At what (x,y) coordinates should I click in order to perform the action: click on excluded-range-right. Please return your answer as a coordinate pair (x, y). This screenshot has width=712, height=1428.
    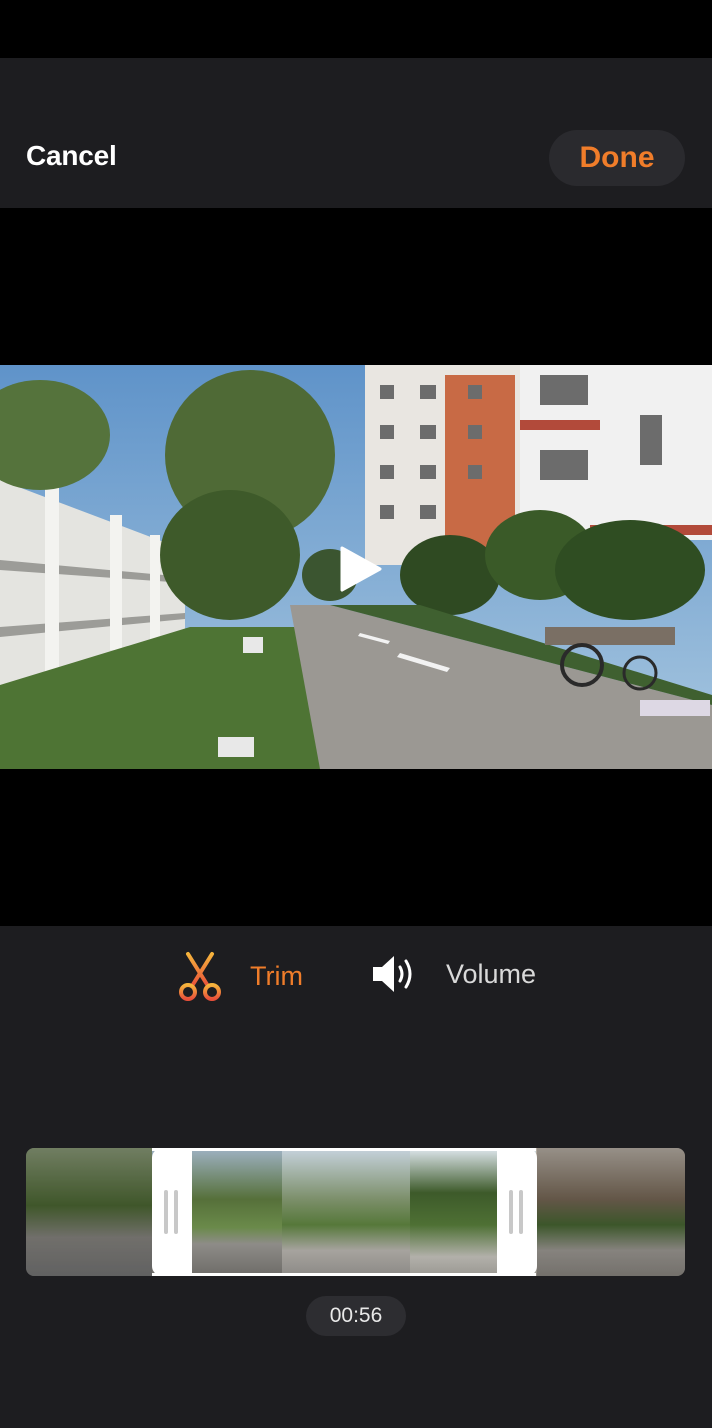
    Looking at the image, I should click on (611, 1212).